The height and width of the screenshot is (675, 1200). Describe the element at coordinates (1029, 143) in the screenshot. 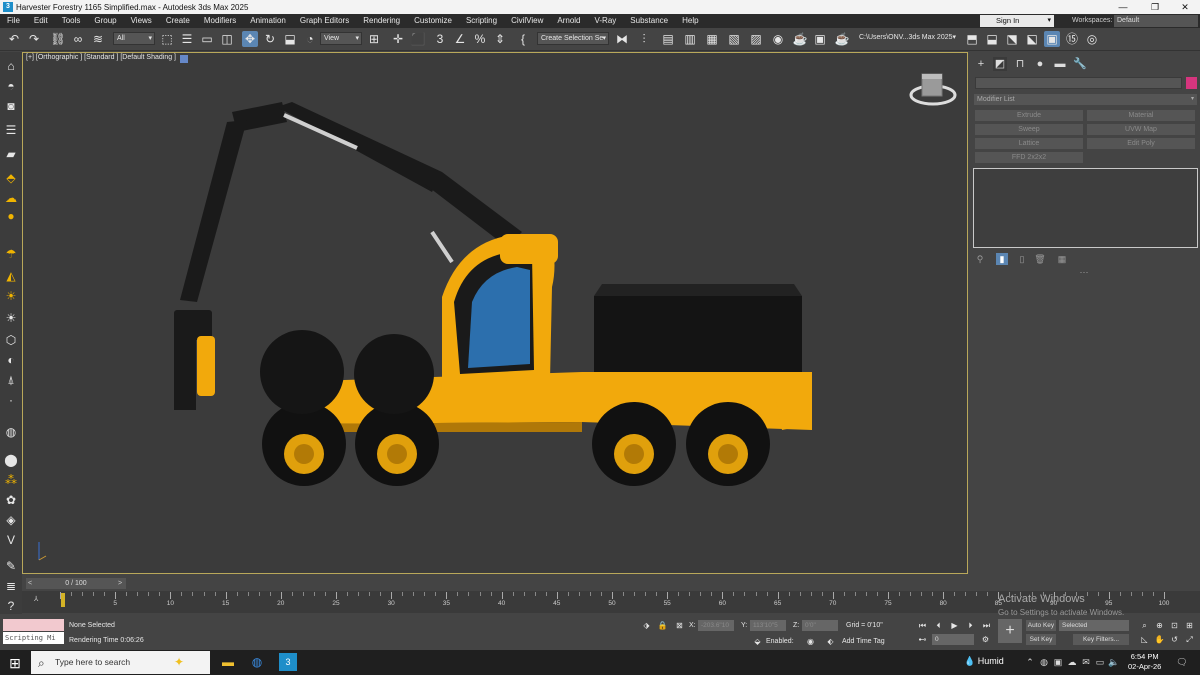

I see `modifier-button-lattice: Lattice` at that location.